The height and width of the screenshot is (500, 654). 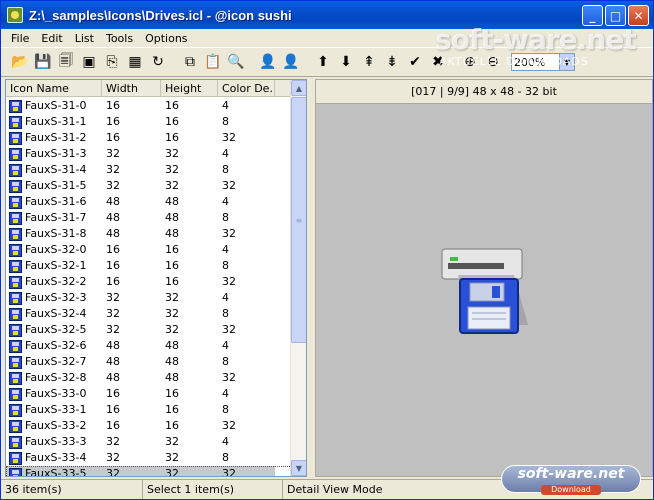 What do you see at coordinates (392, 62) in the screenshot?
I see `move-bottom-icon: ⇟` at bounding box center [392, 62].